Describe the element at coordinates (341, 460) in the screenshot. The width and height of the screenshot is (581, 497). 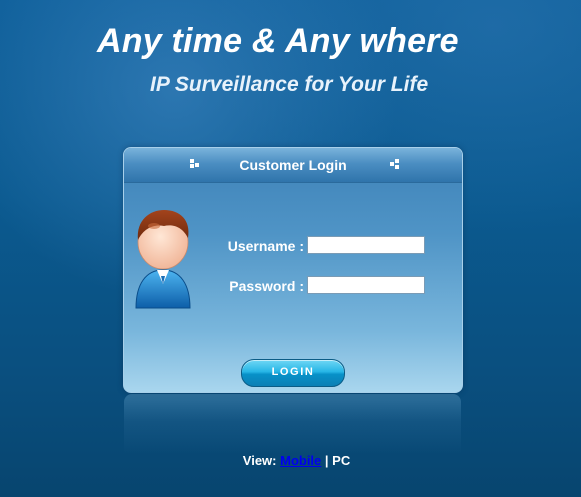
I see `pc-view-label: PC` at that location.